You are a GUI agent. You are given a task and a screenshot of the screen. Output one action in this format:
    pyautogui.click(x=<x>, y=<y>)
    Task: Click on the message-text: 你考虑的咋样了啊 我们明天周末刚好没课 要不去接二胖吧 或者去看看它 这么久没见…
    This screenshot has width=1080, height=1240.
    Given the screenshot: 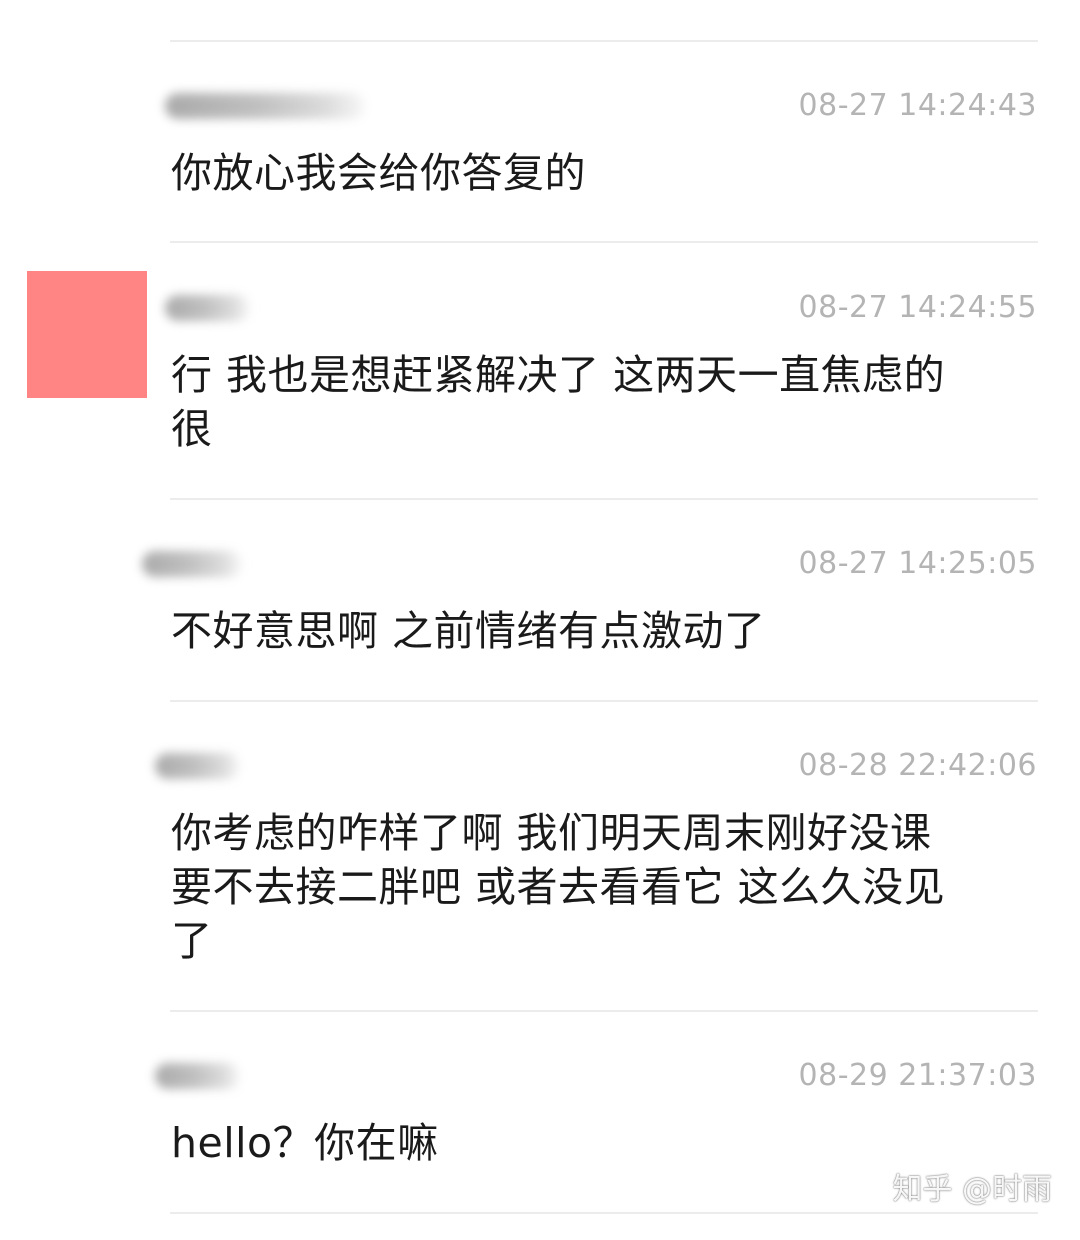 What is the action you would take?
    pyautogui.click(x=558, y=887)
    